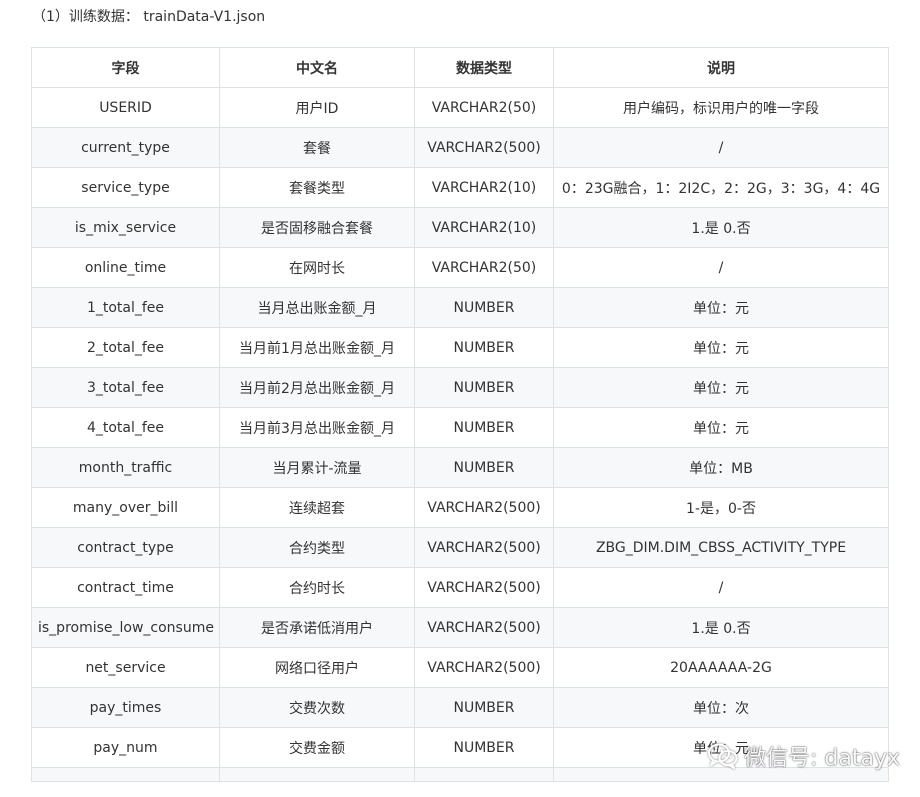 This screenshot has width=920, height=797. What do you see at coordinates (317, 747) in the screenshot?
I see `cell-chinese-name: 交费金额` at bounding box center [317, 747].